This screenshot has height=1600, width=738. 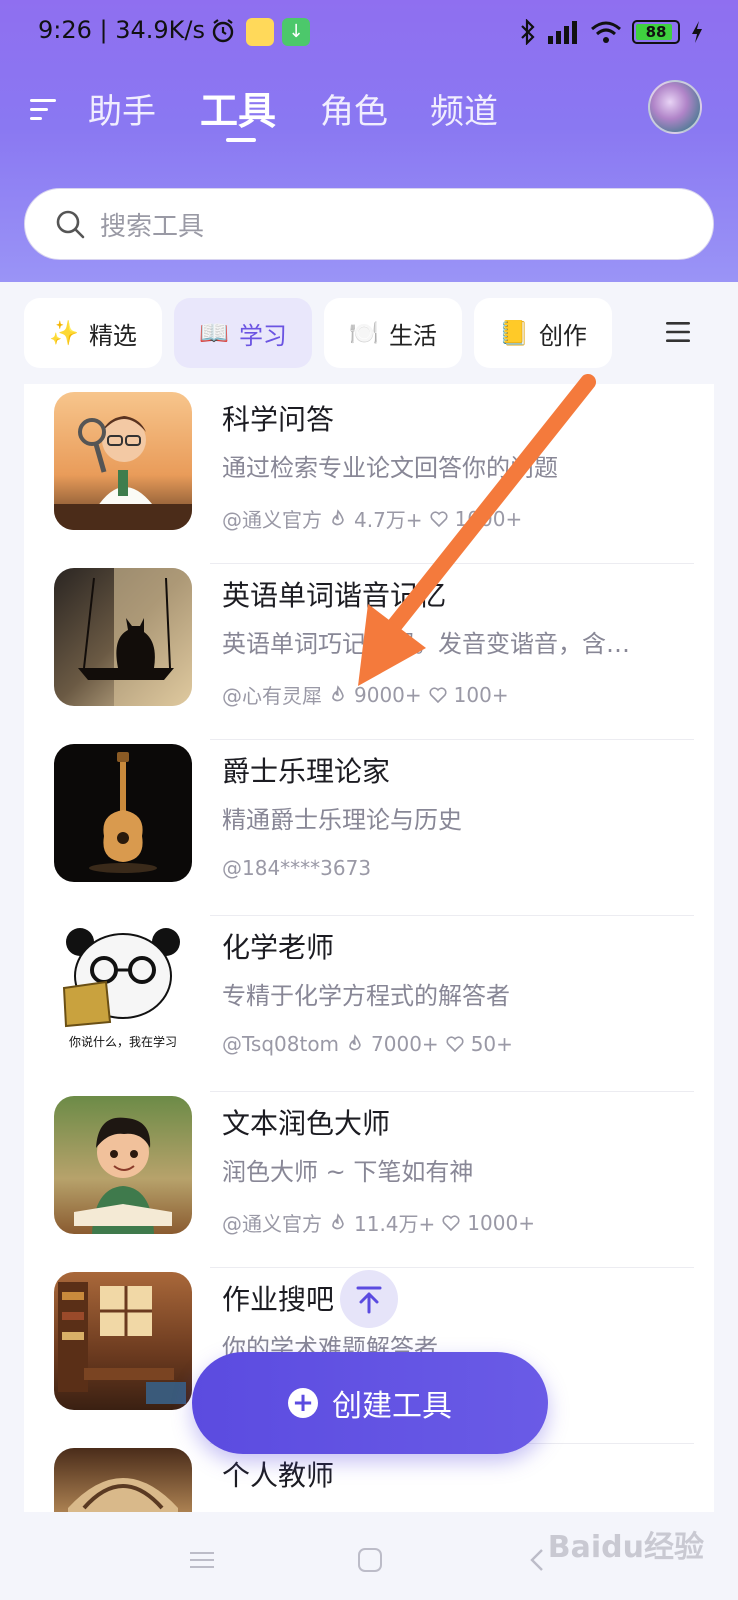 What do you see at coordinates (122, 30) in the screenshot?
I see `status-time: 9:26 | 34.9K/s` at bounding box center [122, 30].